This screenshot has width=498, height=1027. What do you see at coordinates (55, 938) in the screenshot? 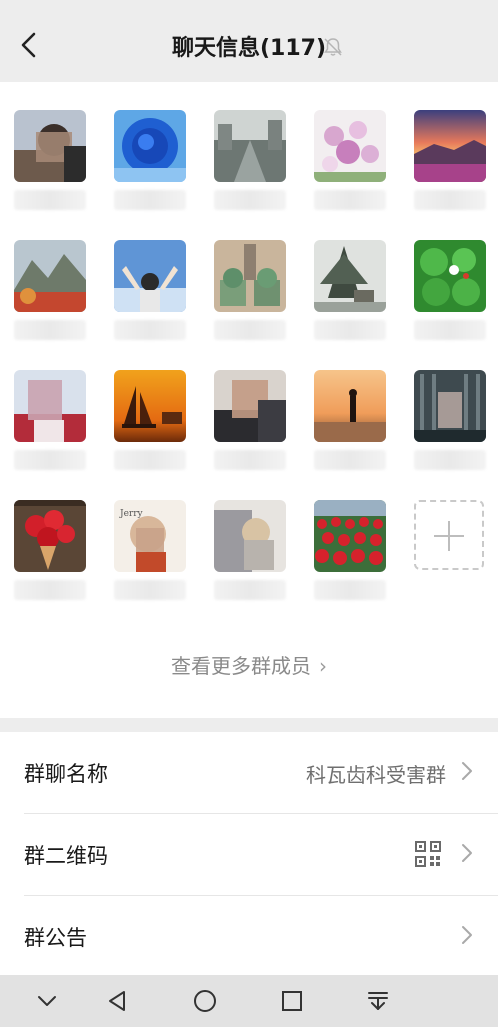
I see `group-announcement-label: 群公告` at bounding box center [55, 938].